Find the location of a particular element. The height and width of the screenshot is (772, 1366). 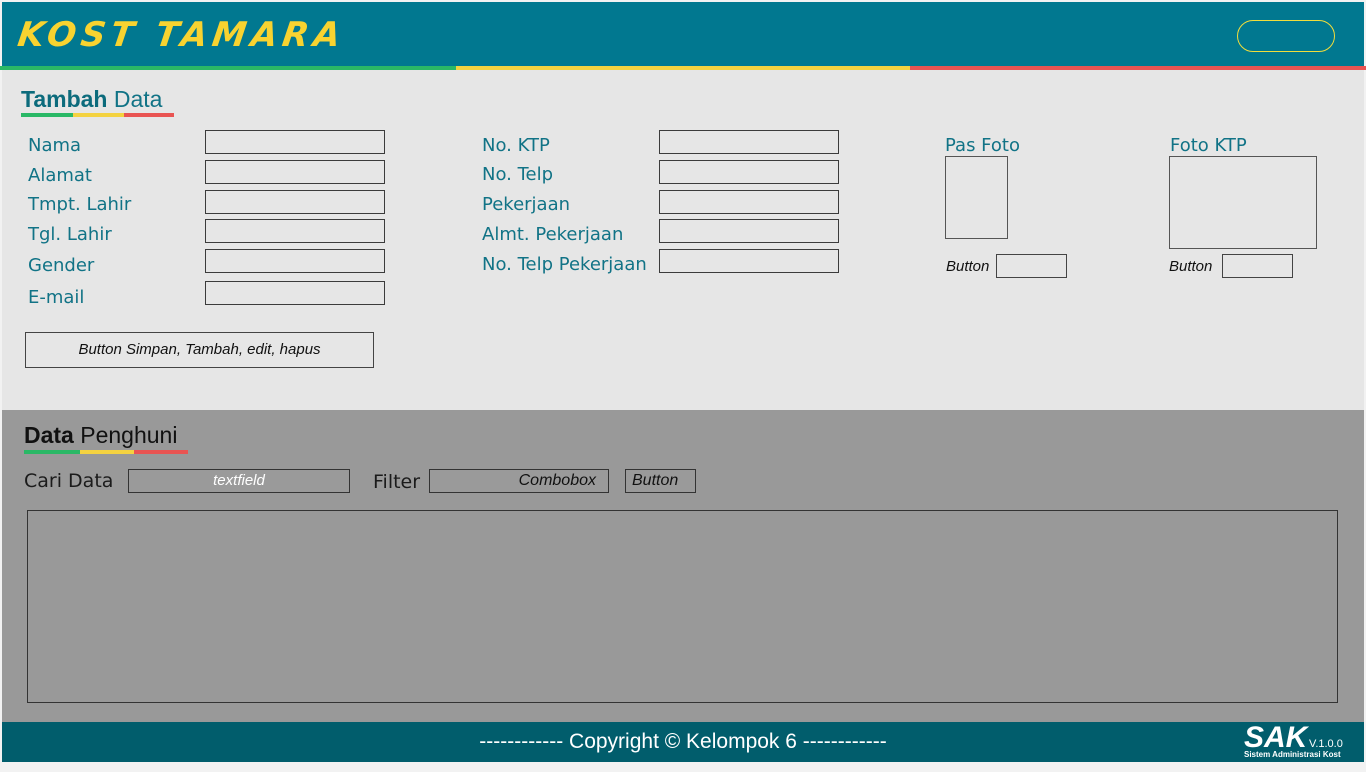

label-no-telp-pekerjaan: No. Telp Pekerjaan is located at coordinates (564, 264).